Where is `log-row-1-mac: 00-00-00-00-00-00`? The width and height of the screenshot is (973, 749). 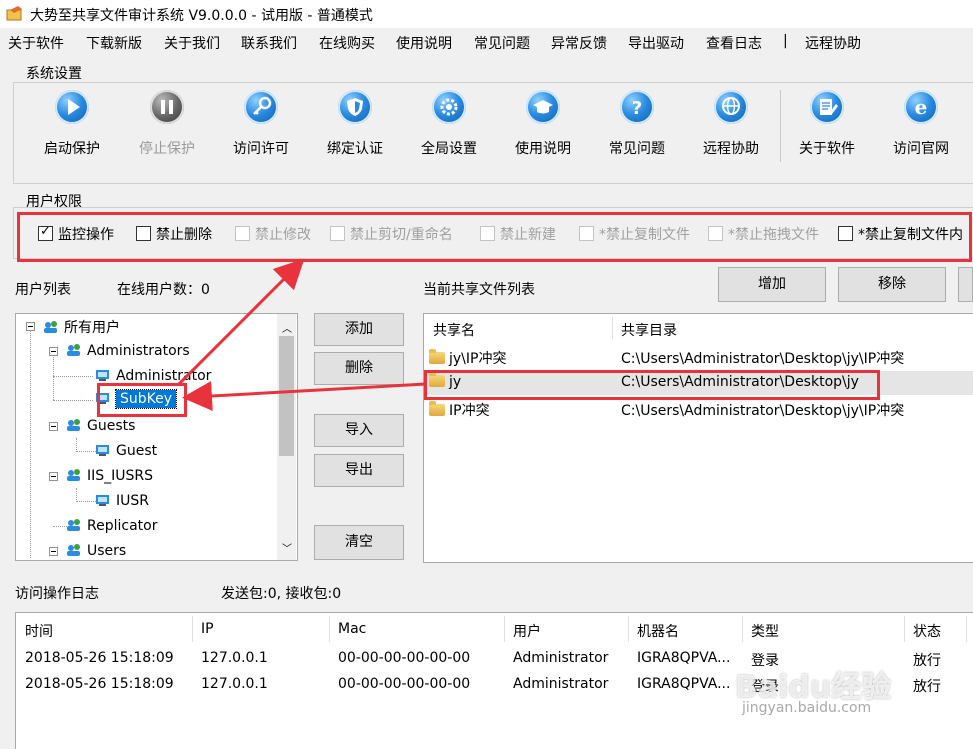
log-row-1-mac: 00-00-00-00-00-00 is located at coordinates (404, 658).